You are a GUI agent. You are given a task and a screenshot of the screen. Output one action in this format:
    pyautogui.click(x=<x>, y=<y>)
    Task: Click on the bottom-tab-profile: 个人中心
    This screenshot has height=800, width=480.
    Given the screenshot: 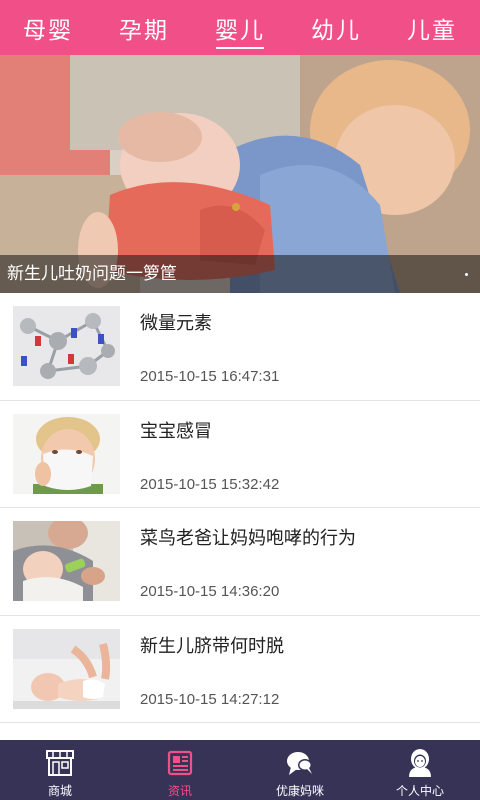 What is the action you would take?
    pyautogui.click(x=420, y=770)
    